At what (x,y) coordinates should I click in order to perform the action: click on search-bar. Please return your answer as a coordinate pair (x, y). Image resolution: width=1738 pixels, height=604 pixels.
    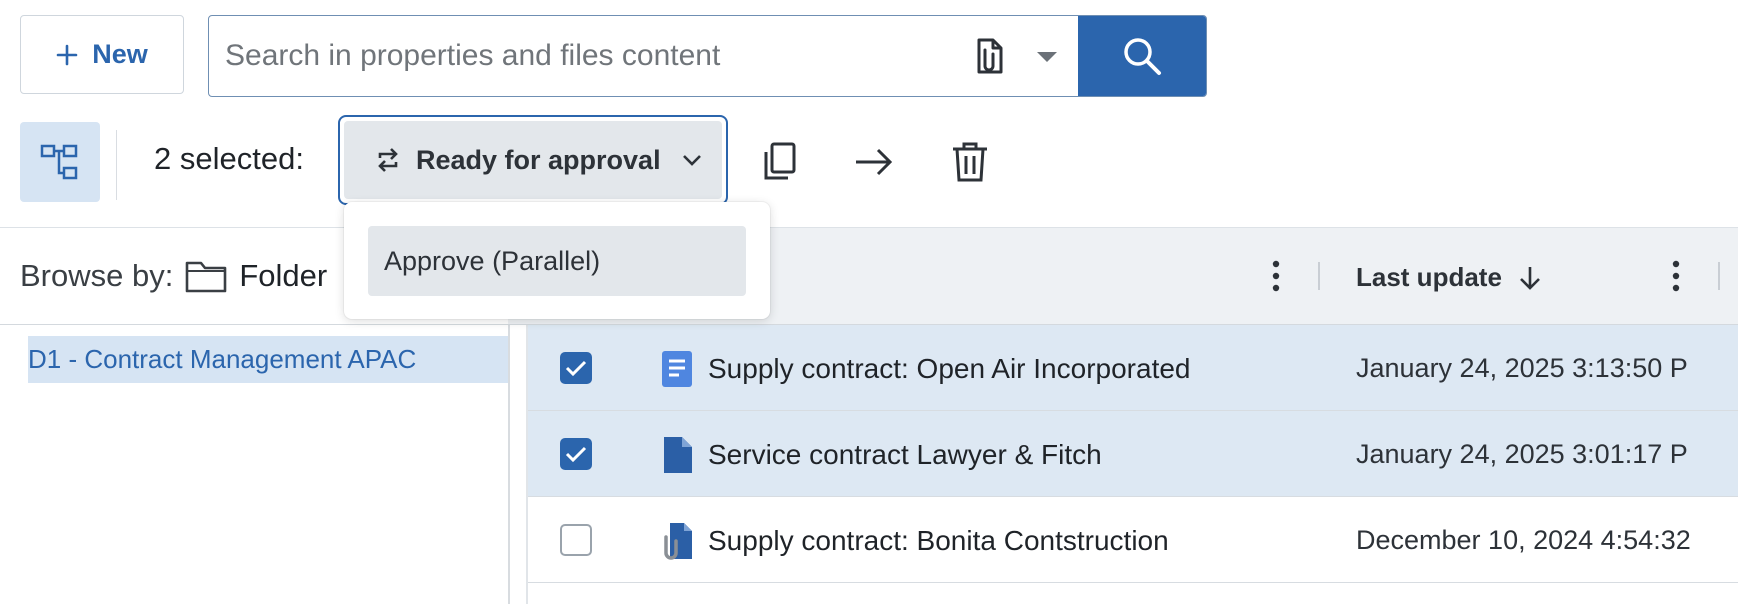
    Looking at the image, I should click on (707, 56).